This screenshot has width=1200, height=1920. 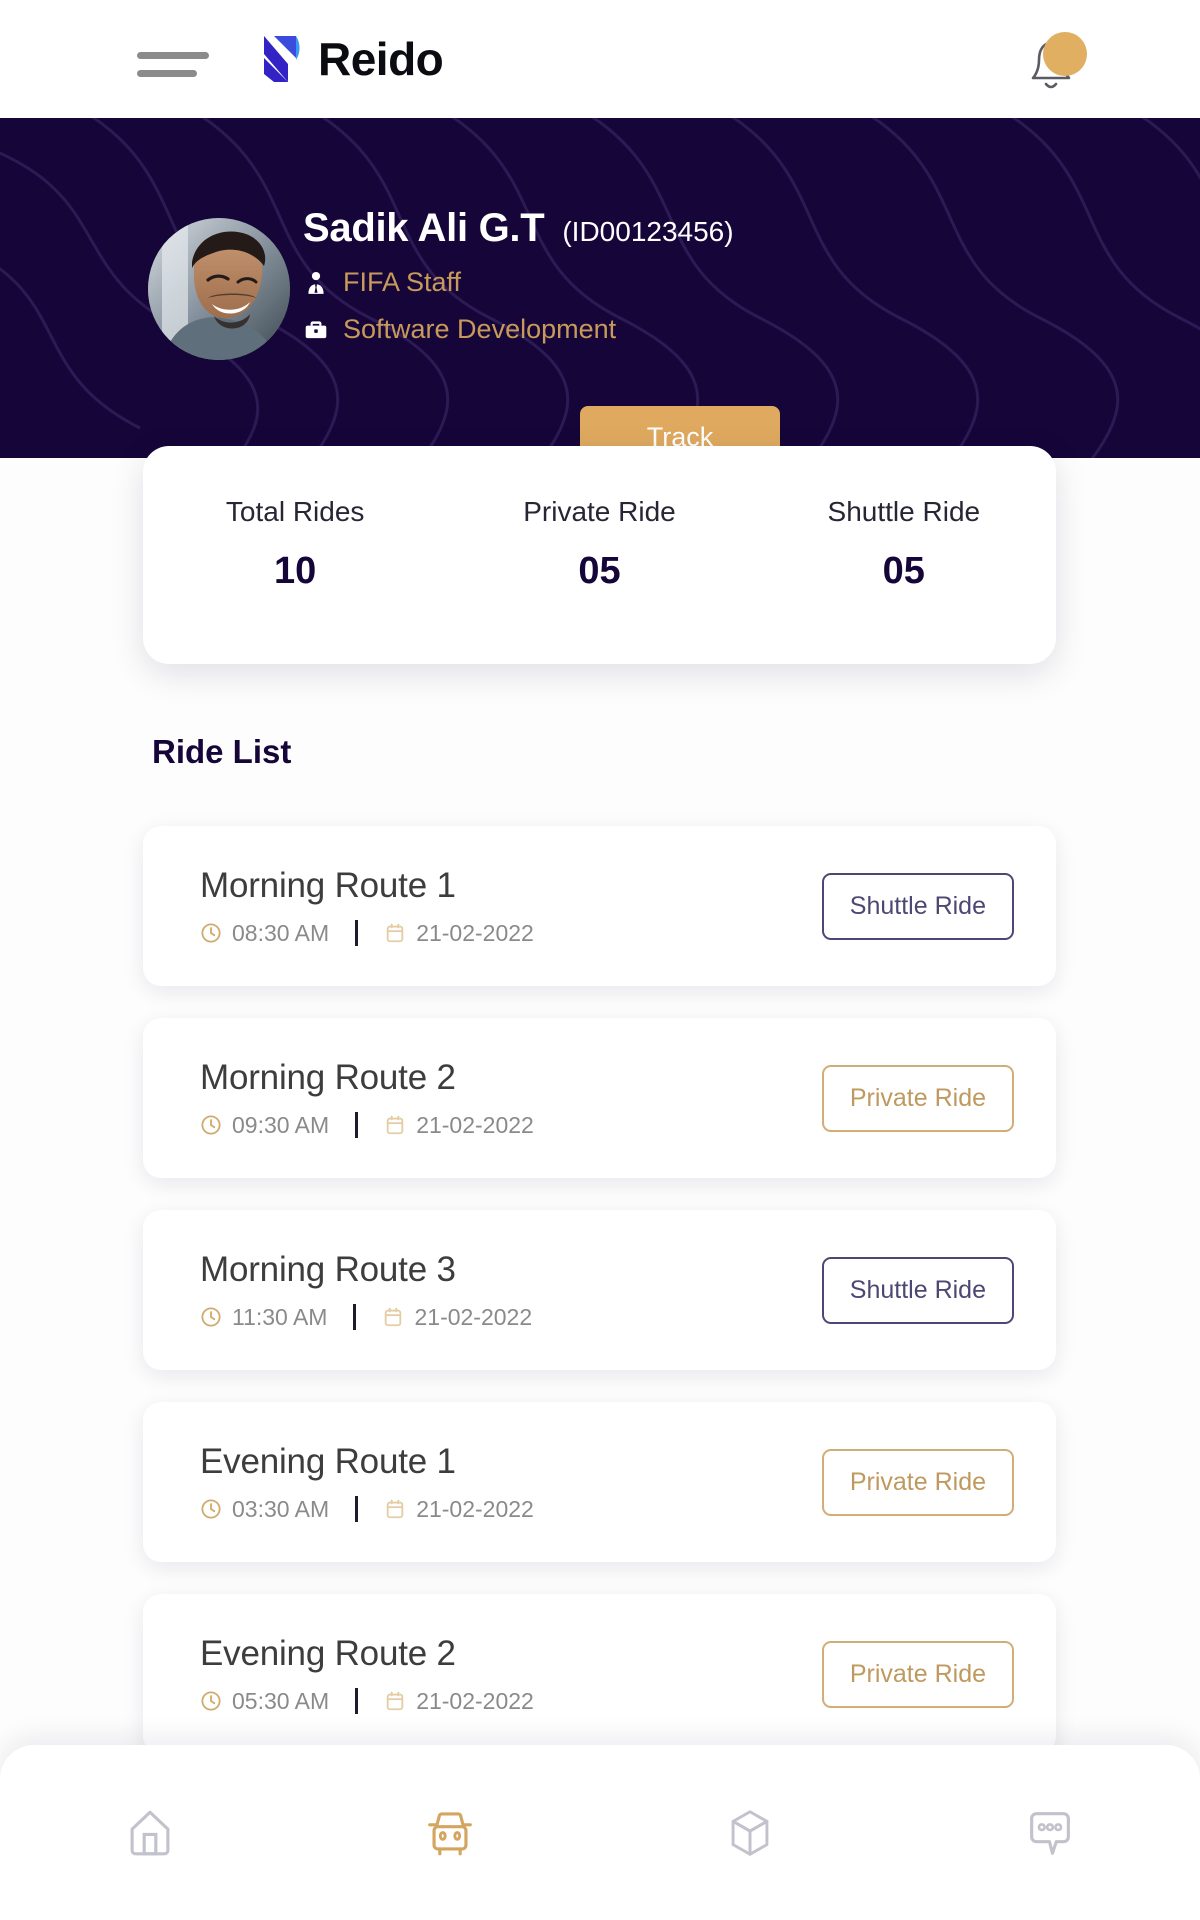 I want to click on brand-logo: Reido, so click(x=353, y=59).